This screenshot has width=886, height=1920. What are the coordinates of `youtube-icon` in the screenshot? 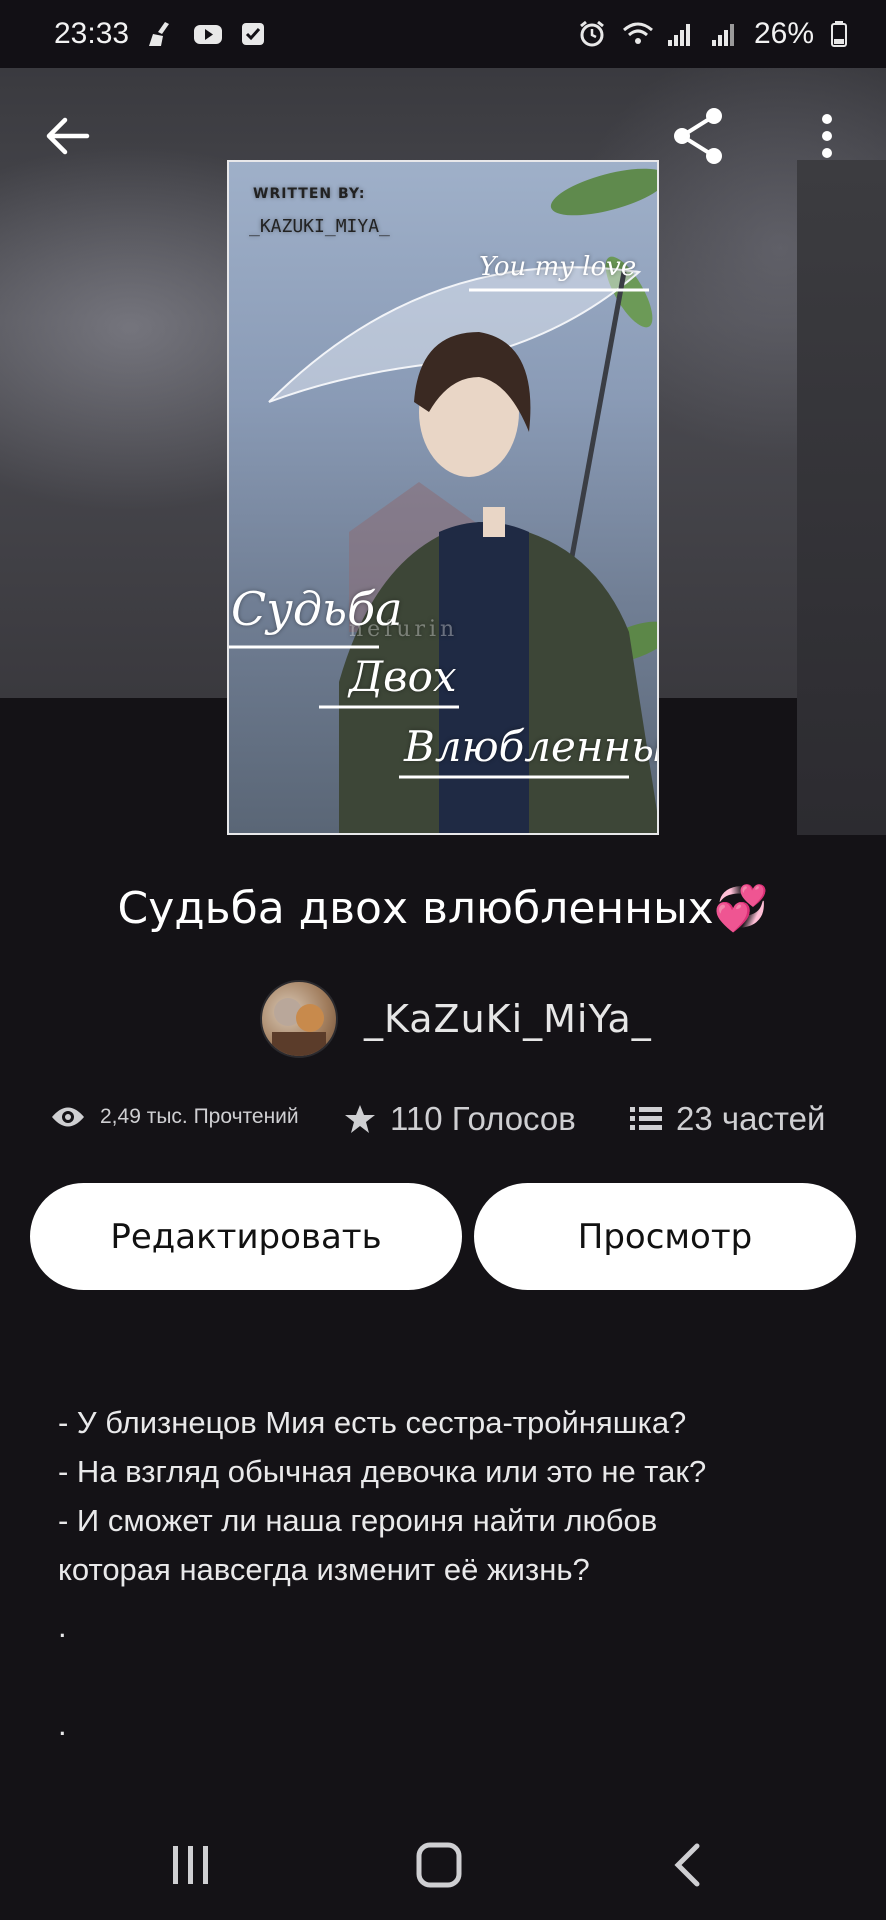 It's located at (208, 34).